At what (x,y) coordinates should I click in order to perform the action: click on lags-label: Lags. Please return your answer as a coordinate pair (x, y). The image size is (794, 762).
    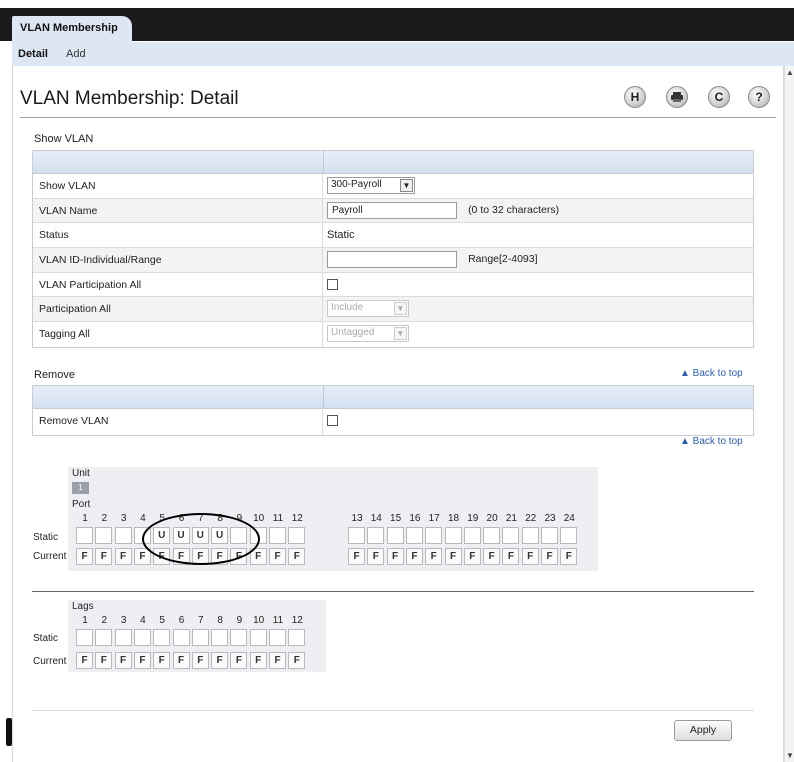
    Looking at the image, I should click on (83, 606).